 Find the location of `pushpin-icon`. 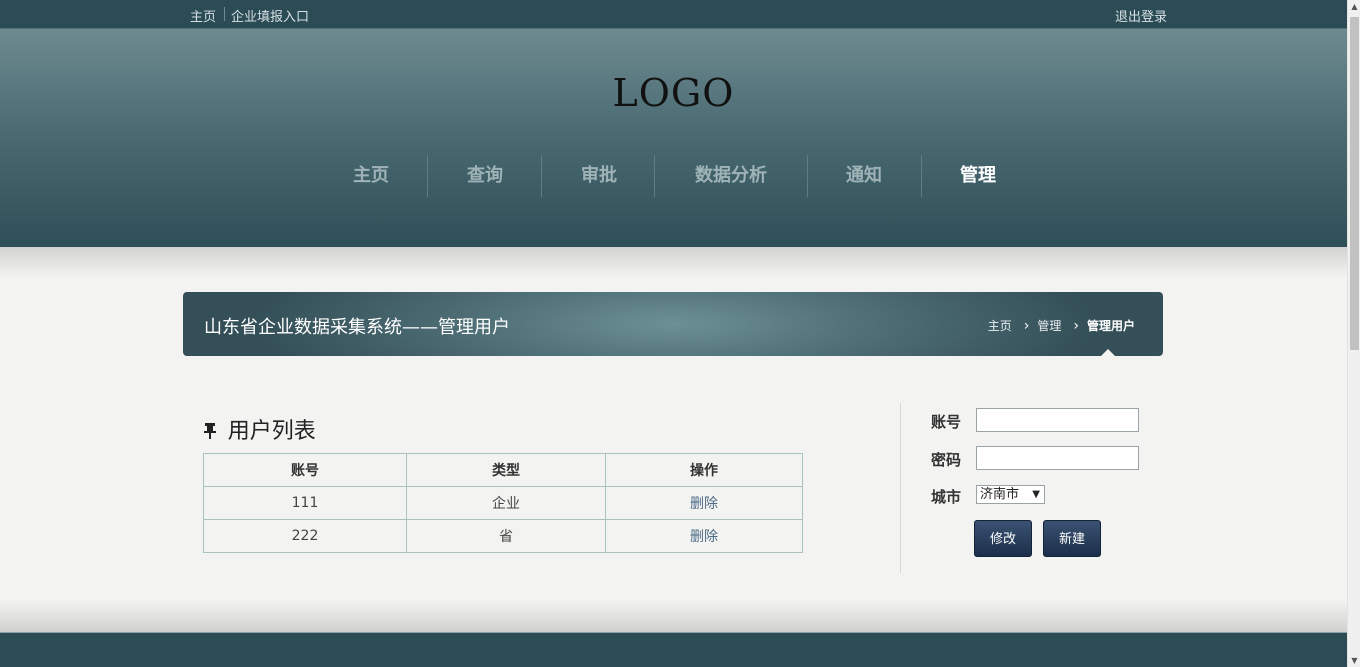

pushpin-icon is located at coordinates (213, 432).